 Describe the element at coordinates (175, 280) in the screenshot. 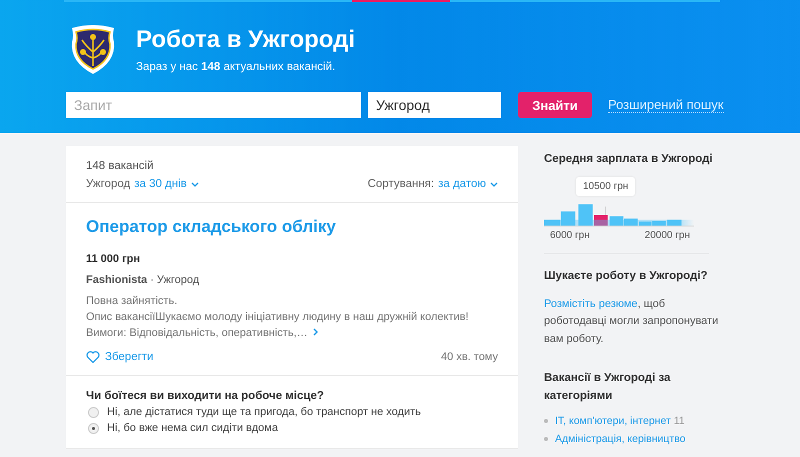

I see `vacancy-city: · Ужгород` at that location.